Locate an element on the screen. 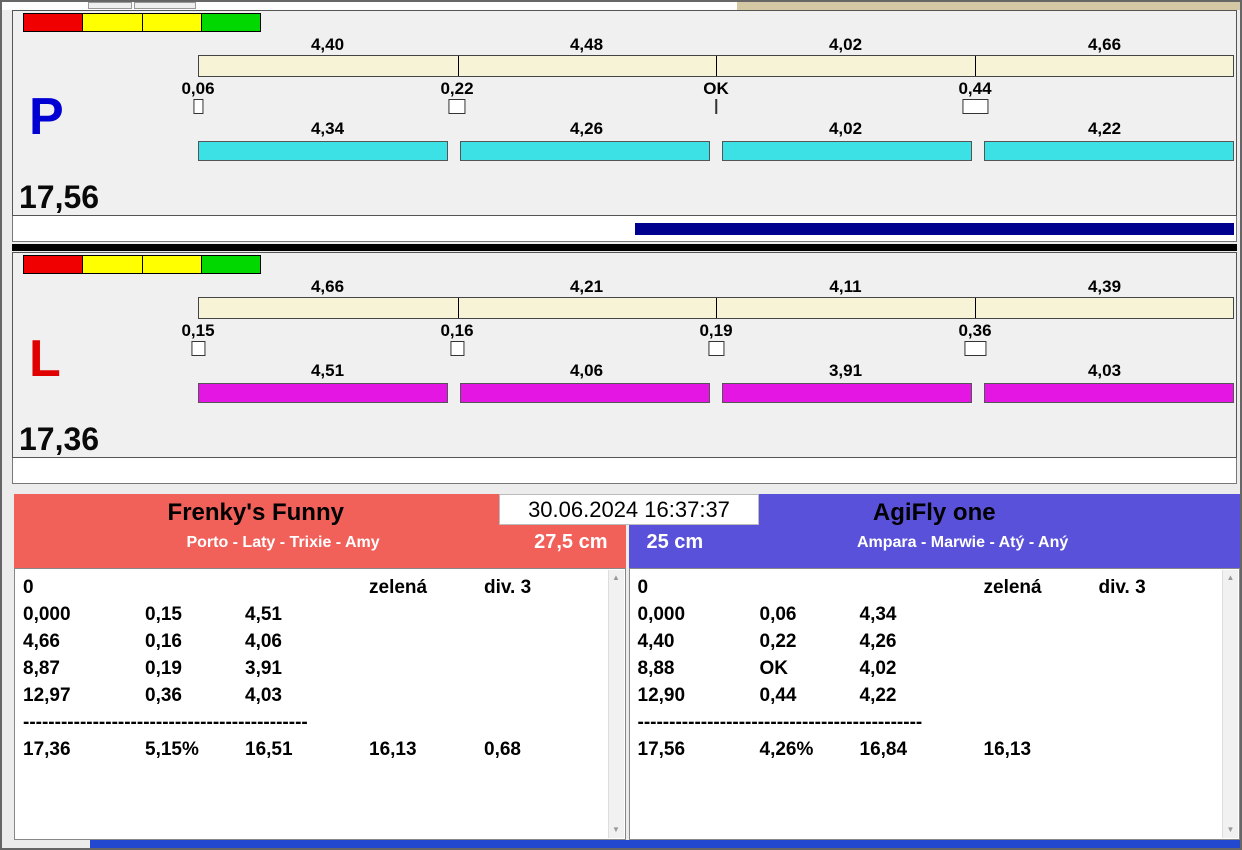  changeover-time: 0,16 is located at coordinates (457, 330).